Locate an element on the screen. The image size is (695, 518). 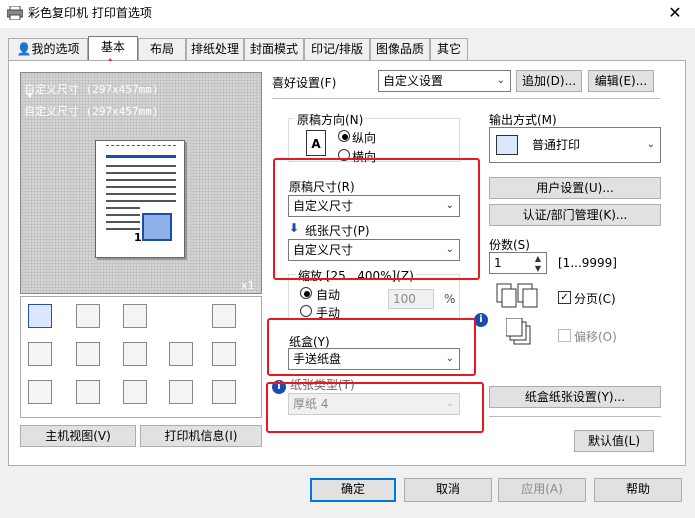
tray-icon is located at coordinates (88, 316).